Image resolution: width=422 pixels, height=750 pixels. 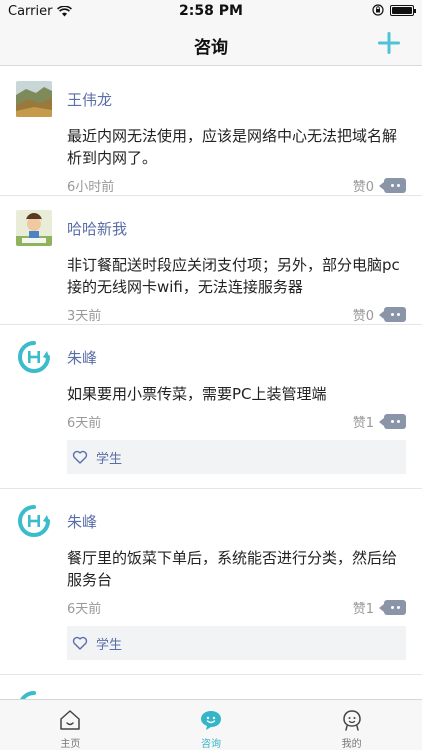 I want to click on post-header: 学生, so click(x=211, y=694).